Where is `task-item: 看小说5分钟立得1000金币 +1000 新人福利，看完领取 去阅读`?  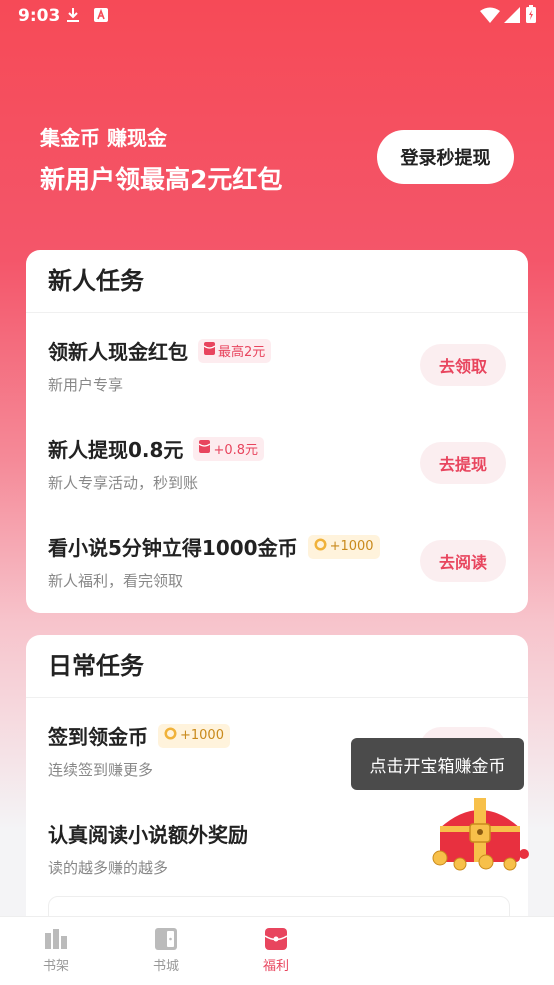
task-item: 看小说5分钟立得1000金币 +1000 新人福利，看完领取 去阅读 is located at coordinates (277, 559).